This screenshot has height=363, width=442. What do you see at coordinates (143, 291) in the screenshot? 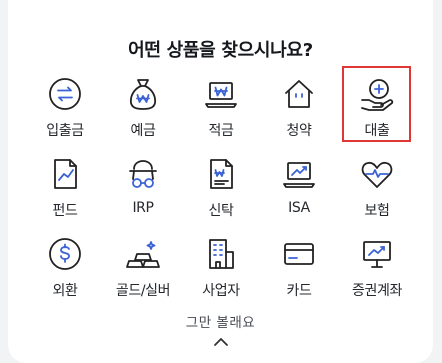
I see `product-label: 골드/실버` at bounding box center [143, 291].